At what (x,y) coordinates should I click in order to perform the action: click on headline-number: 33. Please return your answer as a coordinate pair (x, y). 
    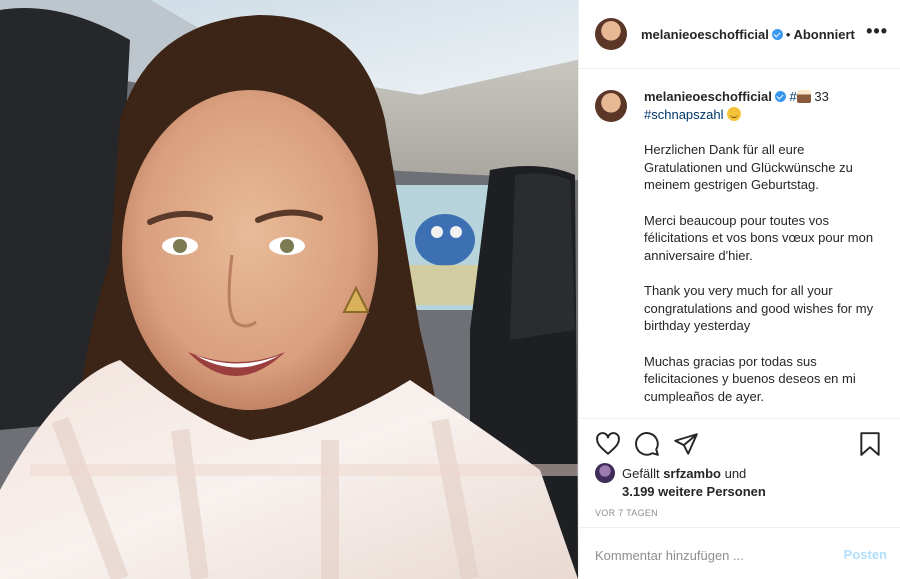
    Looking at the image, I should click on (819, 96).